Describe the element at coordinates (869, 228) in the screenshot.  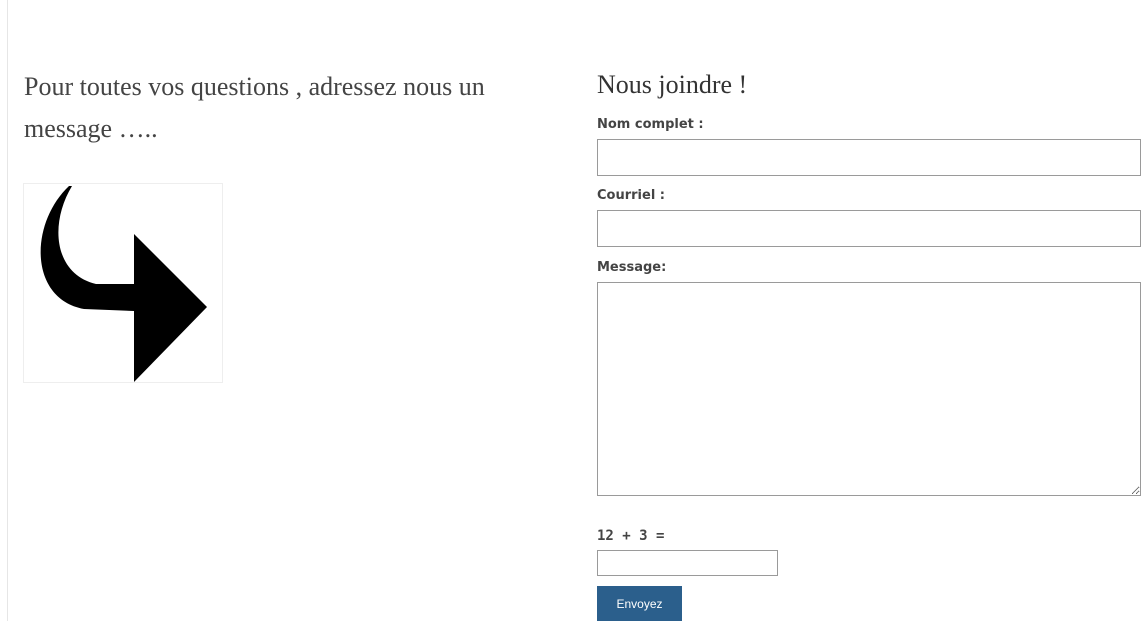
I see `email-field` at that location.